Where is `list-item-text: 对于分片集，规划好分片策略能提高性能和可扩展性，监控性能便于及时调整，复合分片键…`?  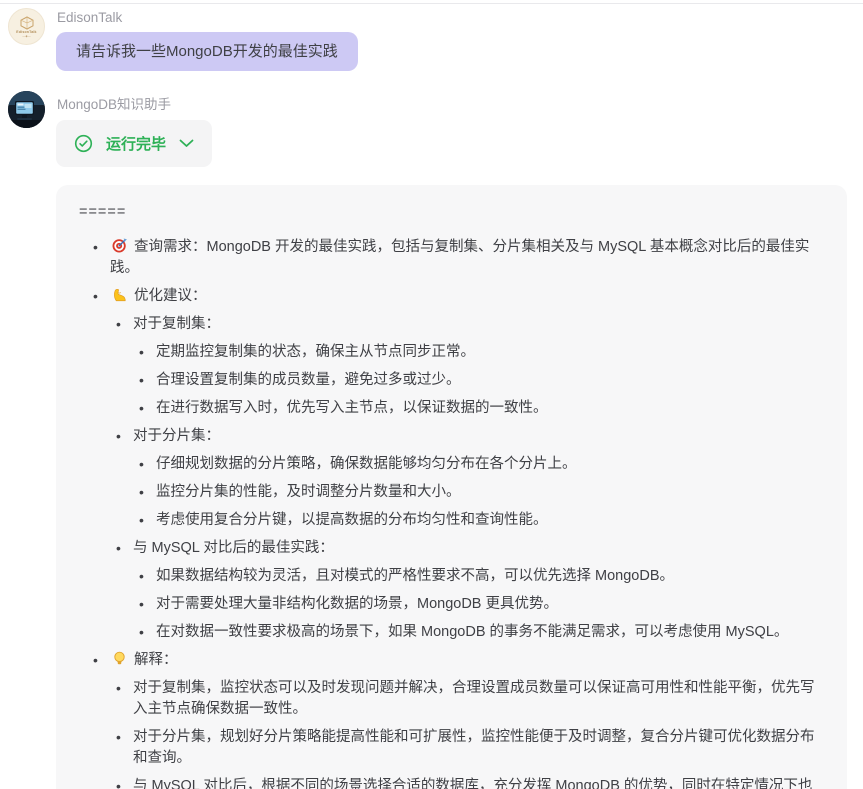 list-item-text: 对于分片集，规划好分片策略能提高性能和可扩展性，监控性能便于及时调整，复合分片键… is located at coordinates (474, 747).